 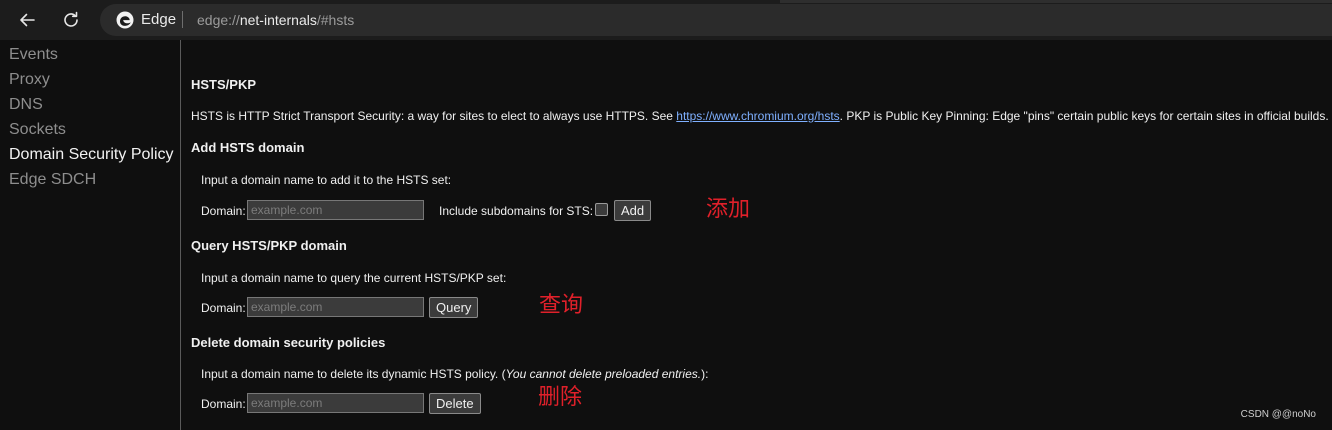 I want to click on back-button, so click(x=27, y=20).